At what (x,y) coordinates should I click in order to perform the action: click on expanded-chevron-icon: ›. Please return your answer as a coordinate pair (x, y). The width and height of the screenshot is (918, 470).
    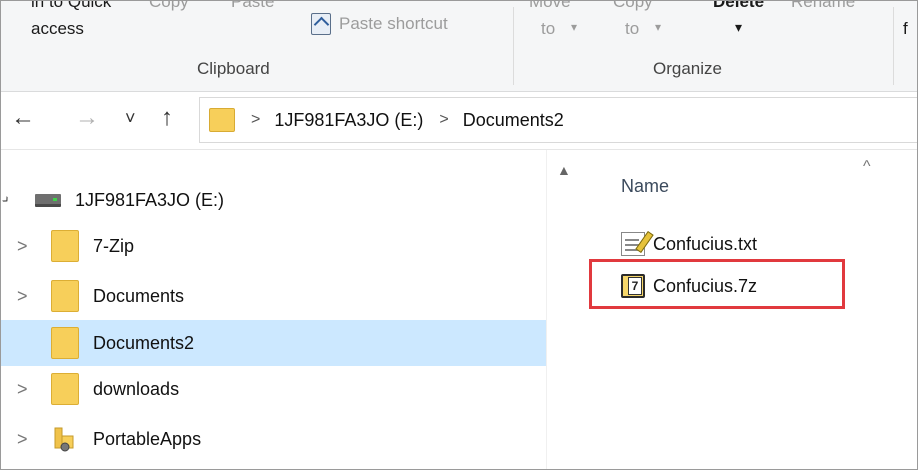
    Looking at the image, I should click on (7, 200).